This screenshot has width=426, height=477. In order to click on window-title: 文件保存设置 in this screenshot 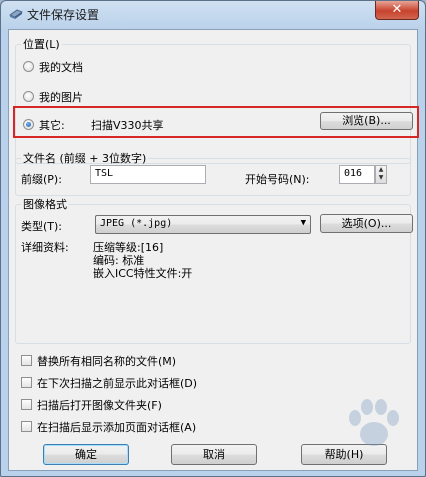, I will do `click(63, 15)`.